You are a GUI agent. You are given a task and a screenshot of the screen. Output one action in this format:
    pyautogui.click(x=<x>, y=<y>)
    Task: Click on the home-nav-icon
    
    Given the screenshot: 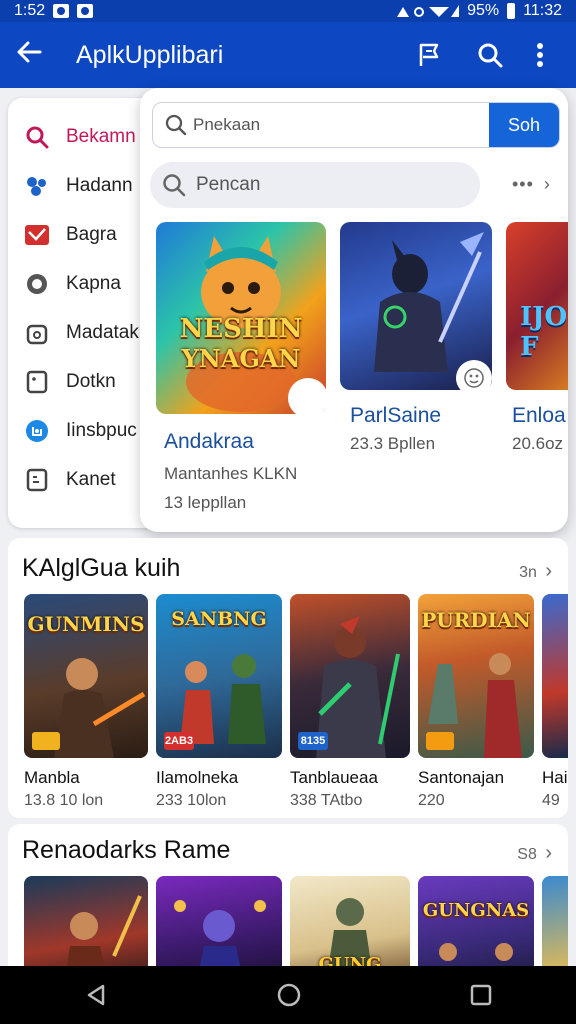 What is the action you would take?
    pyautogui.click(x=289, y=995)
    